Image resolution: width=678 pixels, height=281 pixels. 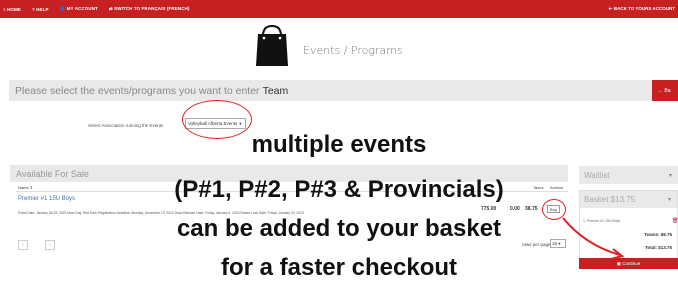 I want to click on rows-per-page-label: rows per page, so click(x=536, y=244).